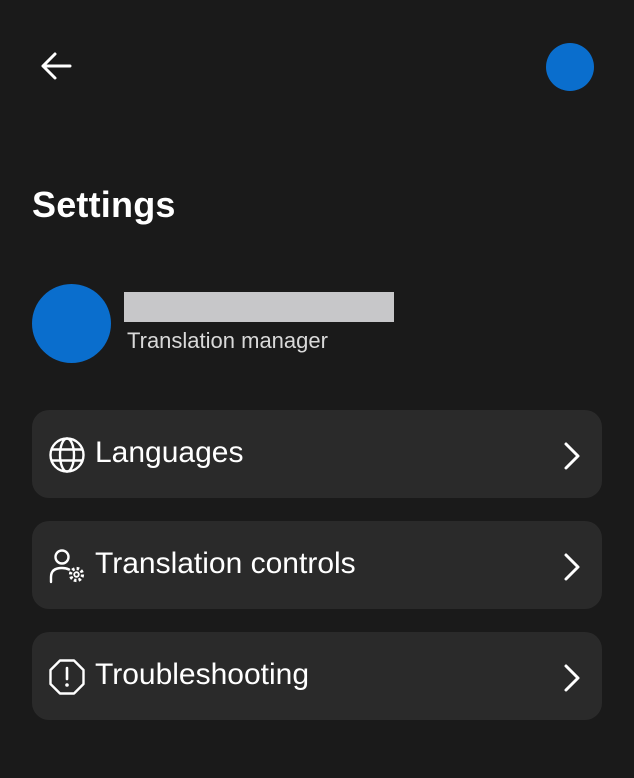  Describe the element at coordinates (259, 307) in the screenshot. I see `profile-name-redacted` at that location.